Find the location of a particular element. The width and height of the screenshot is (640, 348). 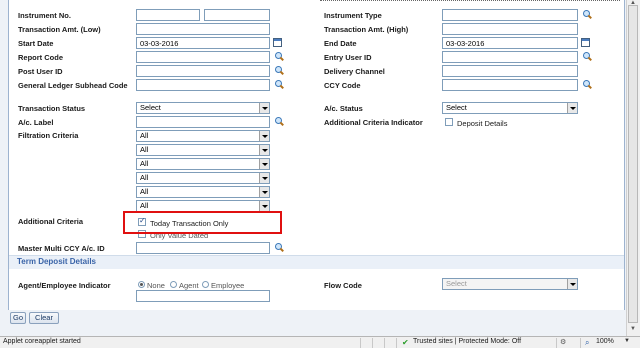

master-multi-ccy-search-icon is located at coordinates (279, 248).